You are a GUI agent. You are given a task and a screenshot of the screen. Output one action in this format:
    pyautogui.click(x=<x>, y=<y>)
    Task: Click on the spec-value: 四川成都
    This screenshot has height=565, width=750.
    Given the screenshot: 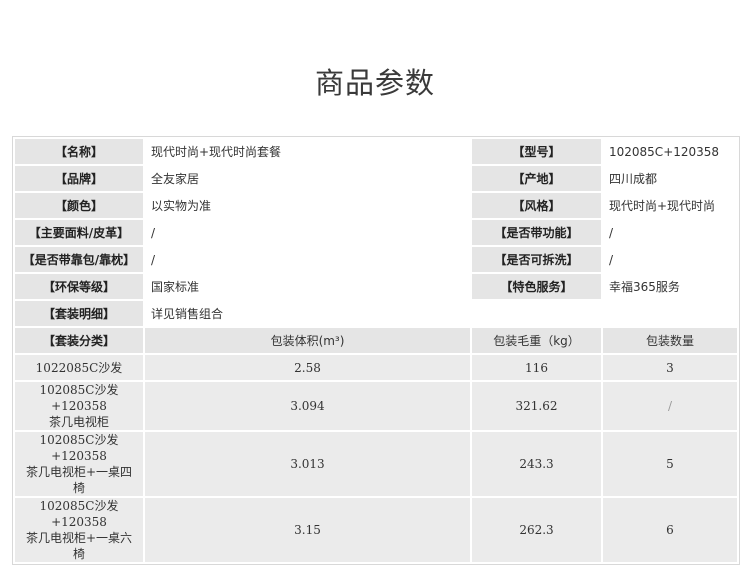 What is the action you would take?
    pyautogui.click(x=670, y=178)
    